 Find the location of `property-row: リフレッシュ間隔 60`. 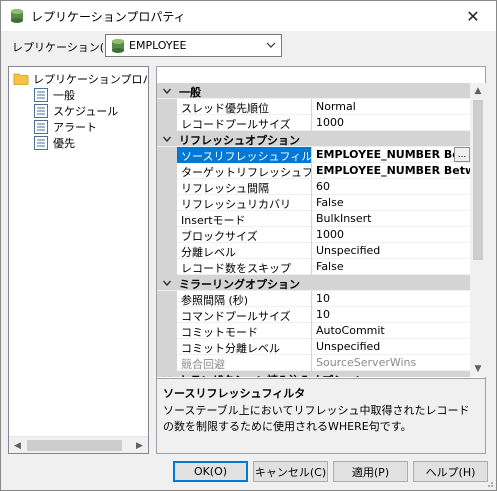

property-row: リフレッシュ間隔 60 is located at coordinates (313, 187).